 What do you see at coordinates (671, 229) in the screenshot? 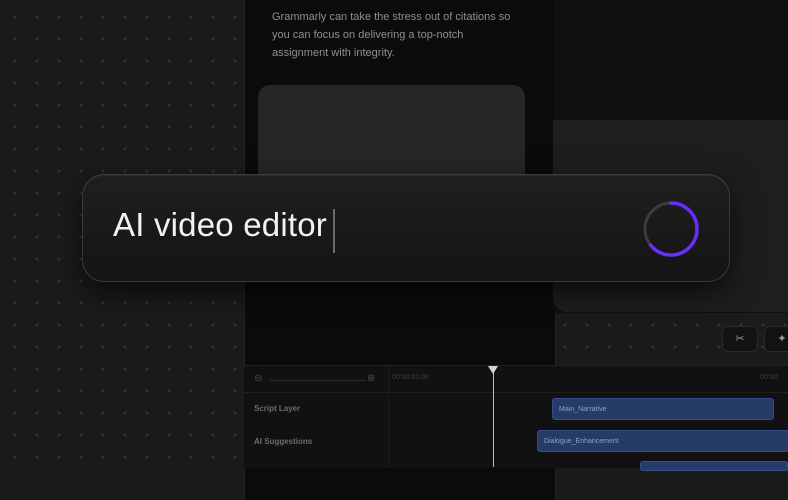
I see `loading-spinner-icon` at bounding box center [671, 229].